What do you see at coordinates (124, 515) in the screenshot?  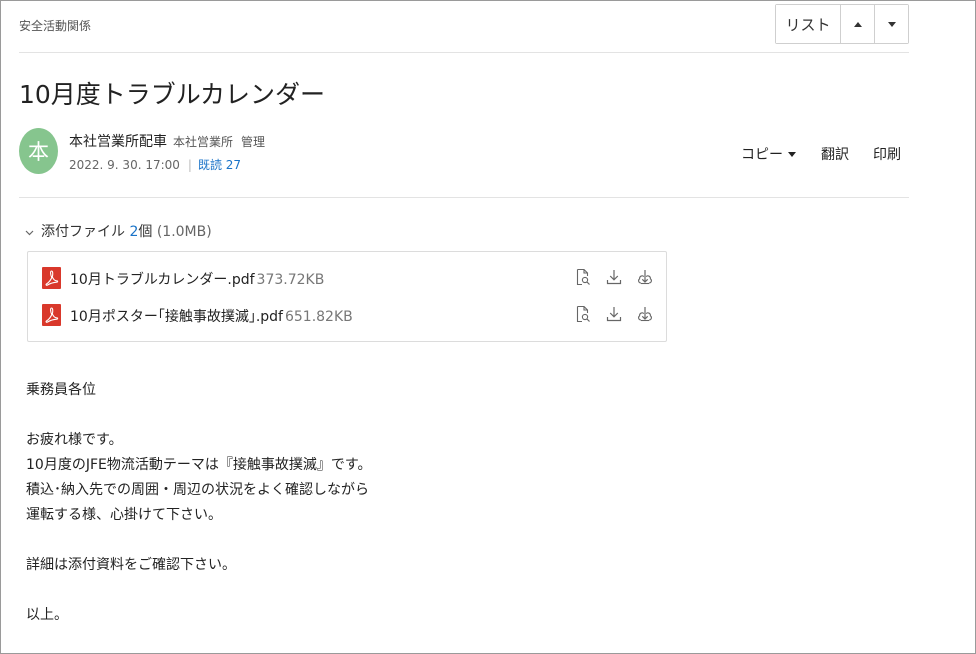 I see `body-line: 運転する様、心掛けて下さい。` at bounding box center [124, 515].